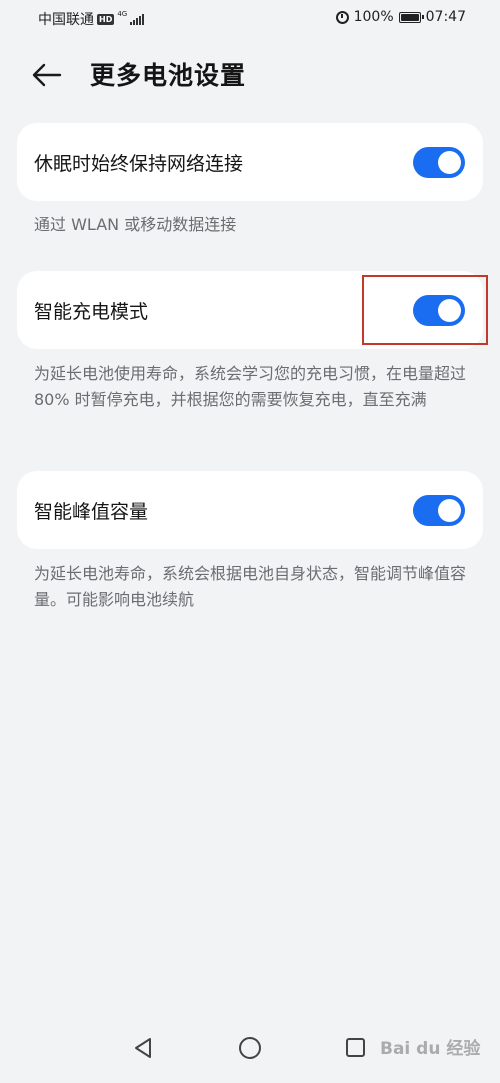 This screenshot has height=1083, width=500. What do you see at coordinates (66, 20) in the screenshot?
I see `carrier-name: 中国联通` at bounding box center [66, 20].